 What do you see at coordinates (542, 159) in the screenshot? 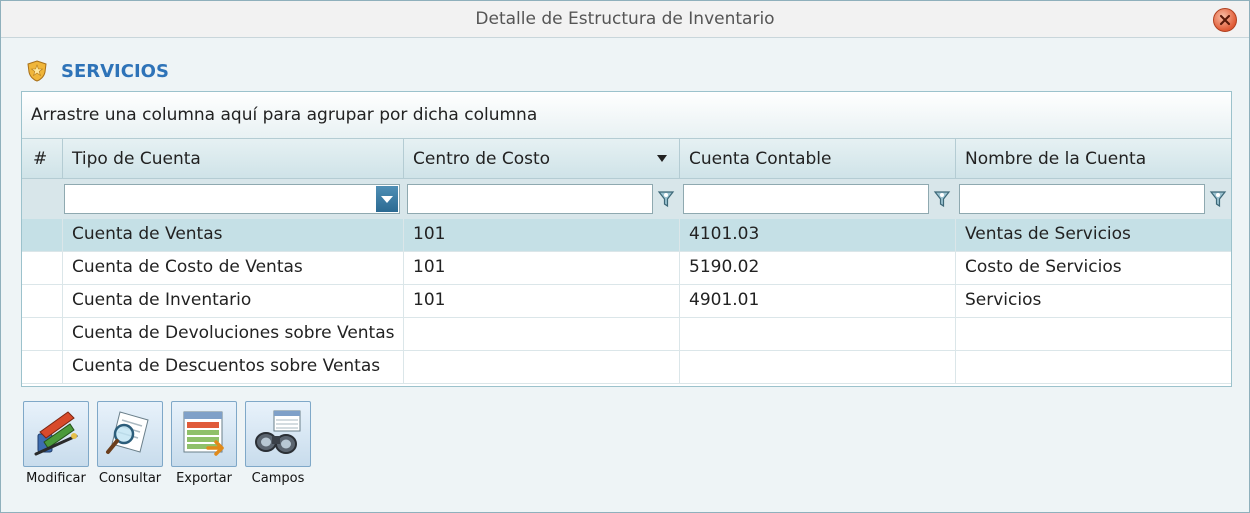
I see `column-header-centro: Centro de Costo` at bounding box center [542, 159].